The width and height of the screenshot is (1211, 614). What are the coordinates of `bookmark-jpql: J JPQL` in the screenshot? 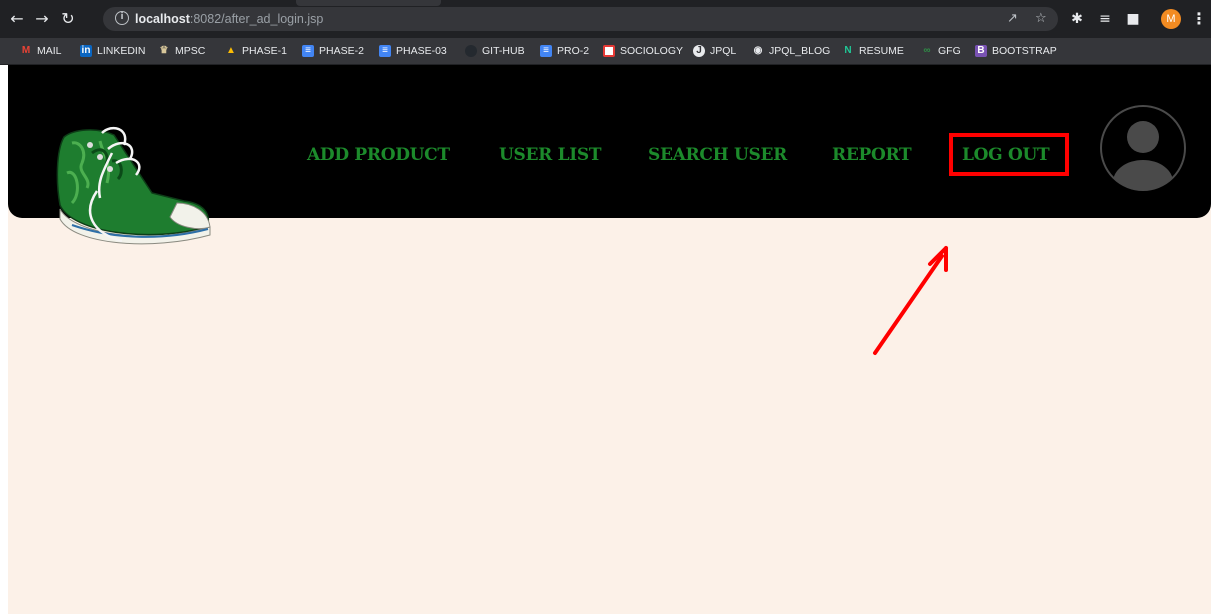 It's located at (714, 51).